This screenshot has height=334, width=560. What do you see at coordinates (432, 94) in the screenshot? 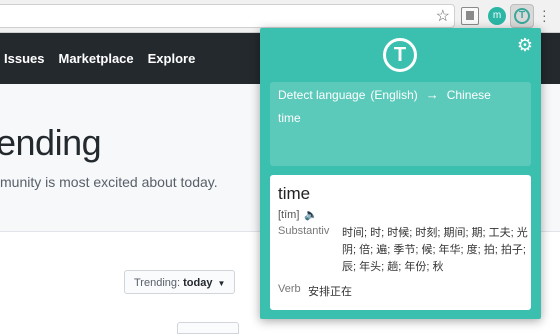
I see `arrow-right-icon: →` at bounding box center [432, 94].